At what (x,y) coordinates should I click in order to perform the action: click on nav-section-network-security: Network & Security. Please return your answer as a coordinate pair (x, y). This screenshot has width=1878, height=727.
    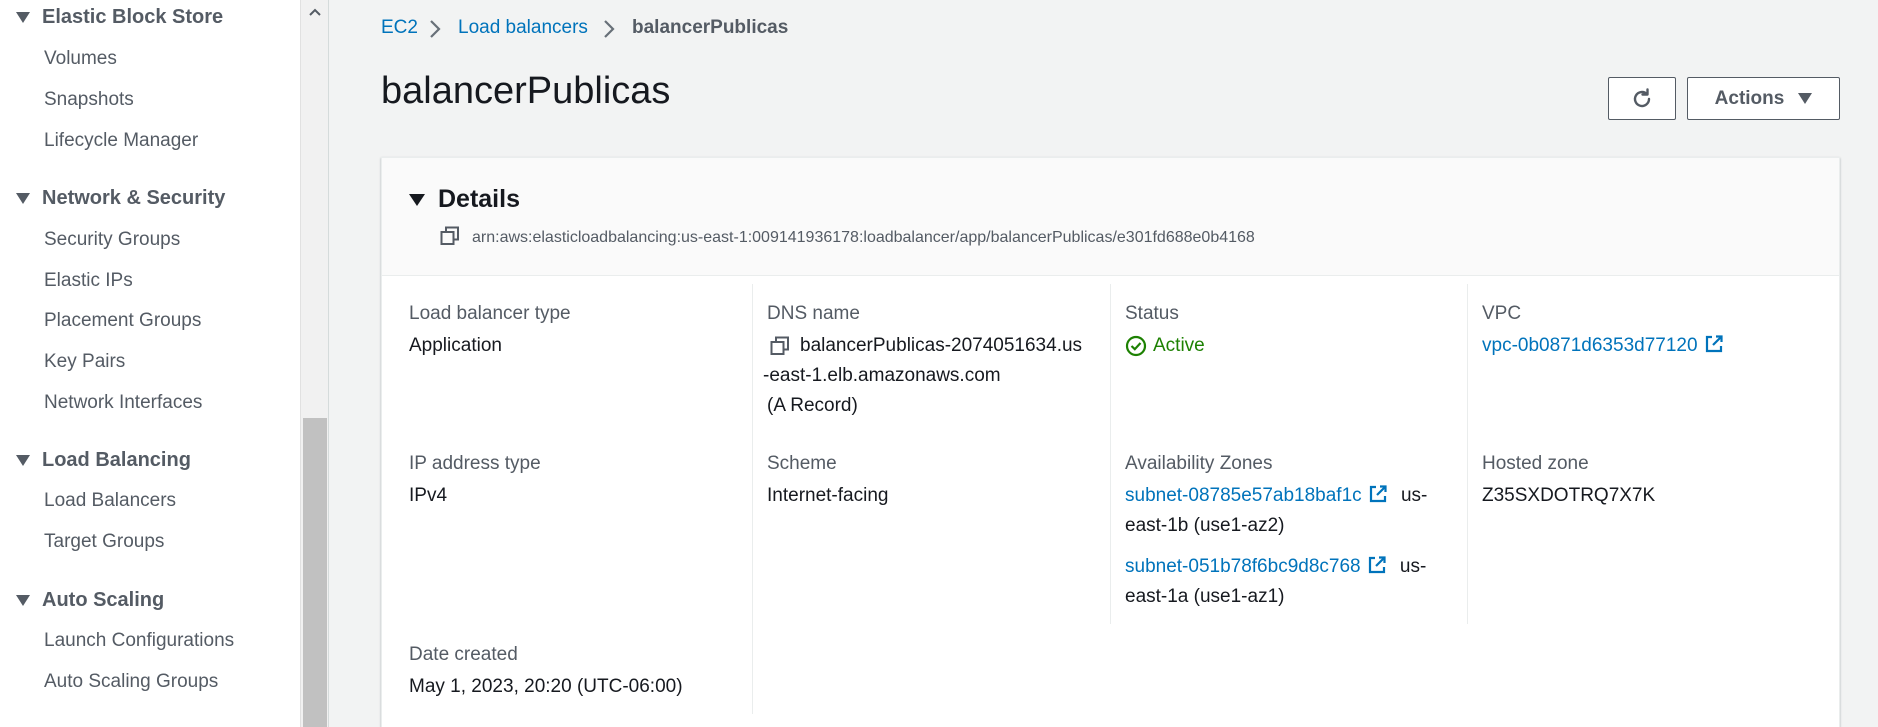
    Looking at the image, I should click on (112, 198).